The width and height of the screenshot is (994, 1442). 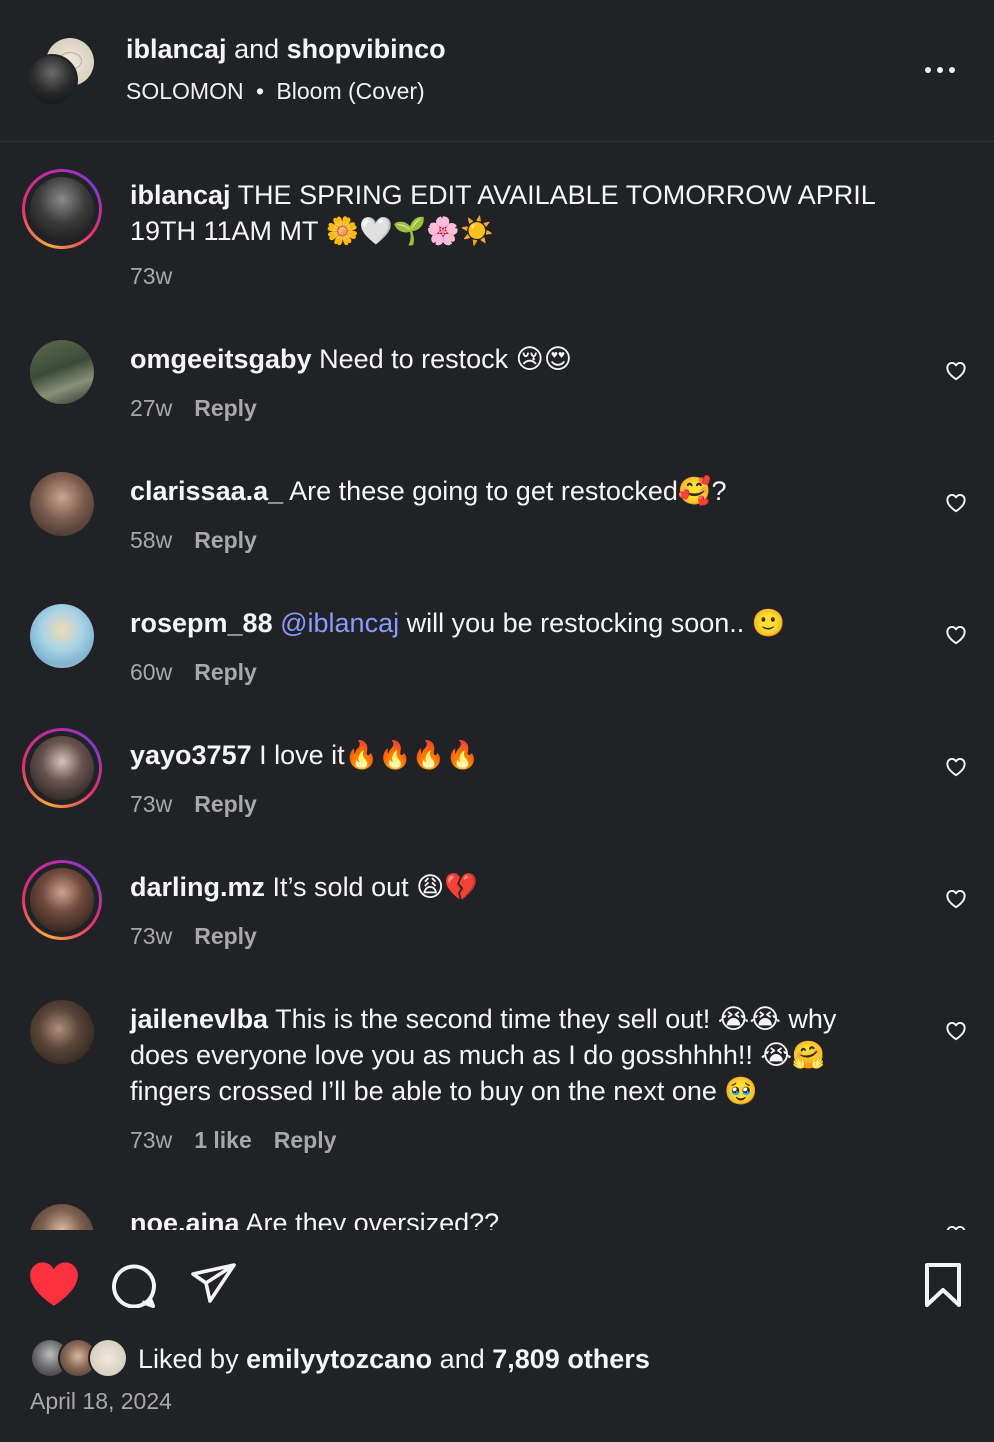 I want to click on username-link: shopvibinco, so click(x=366, y=49).